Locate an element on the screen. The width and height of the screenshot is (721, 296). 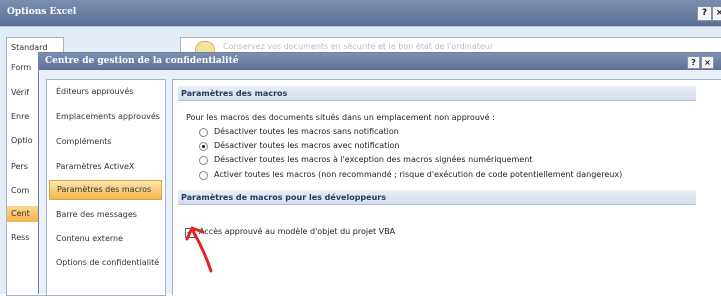
nav-item-activex: Paramètres ActiveX is located at coordinates (105, 167).